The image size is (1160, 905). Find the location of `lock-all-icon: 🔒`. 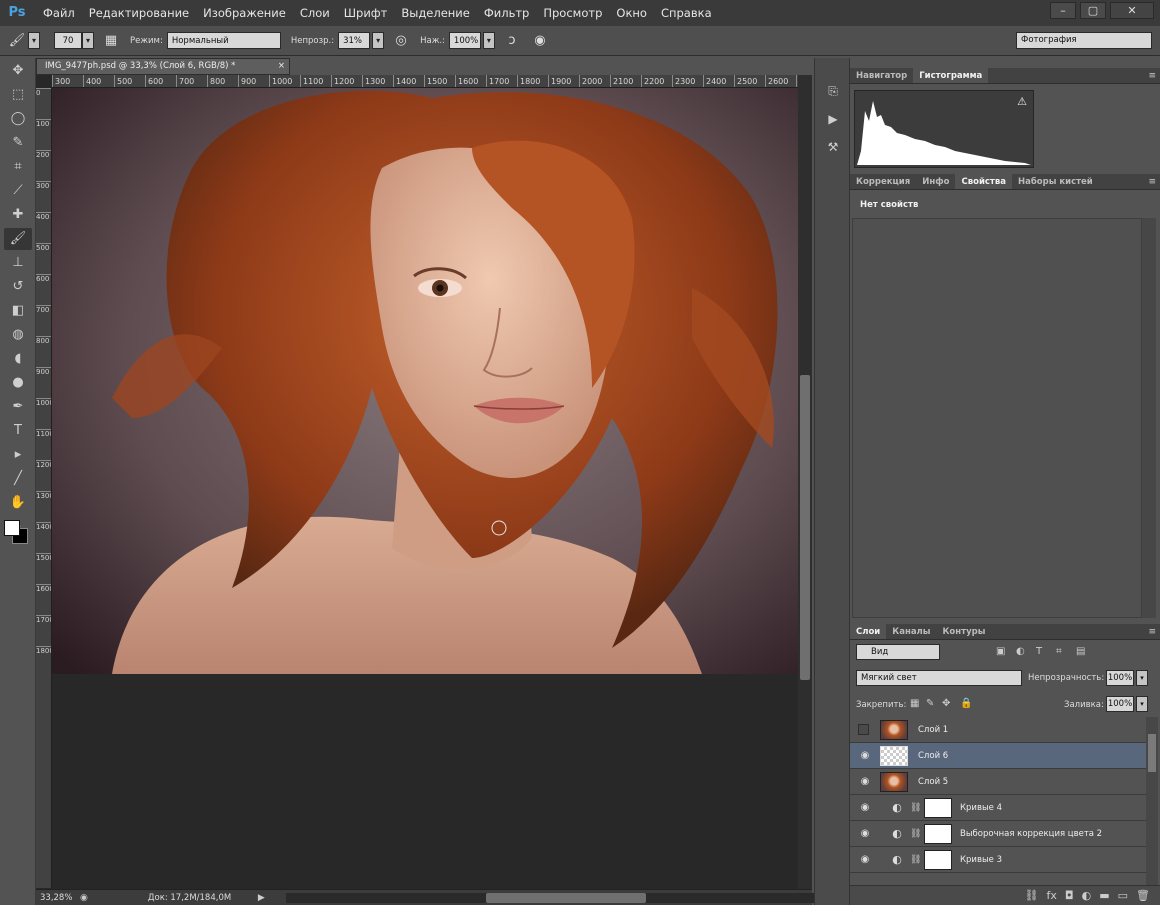

lock-all-icon: 🔒 is located at coordinates (966, 703).